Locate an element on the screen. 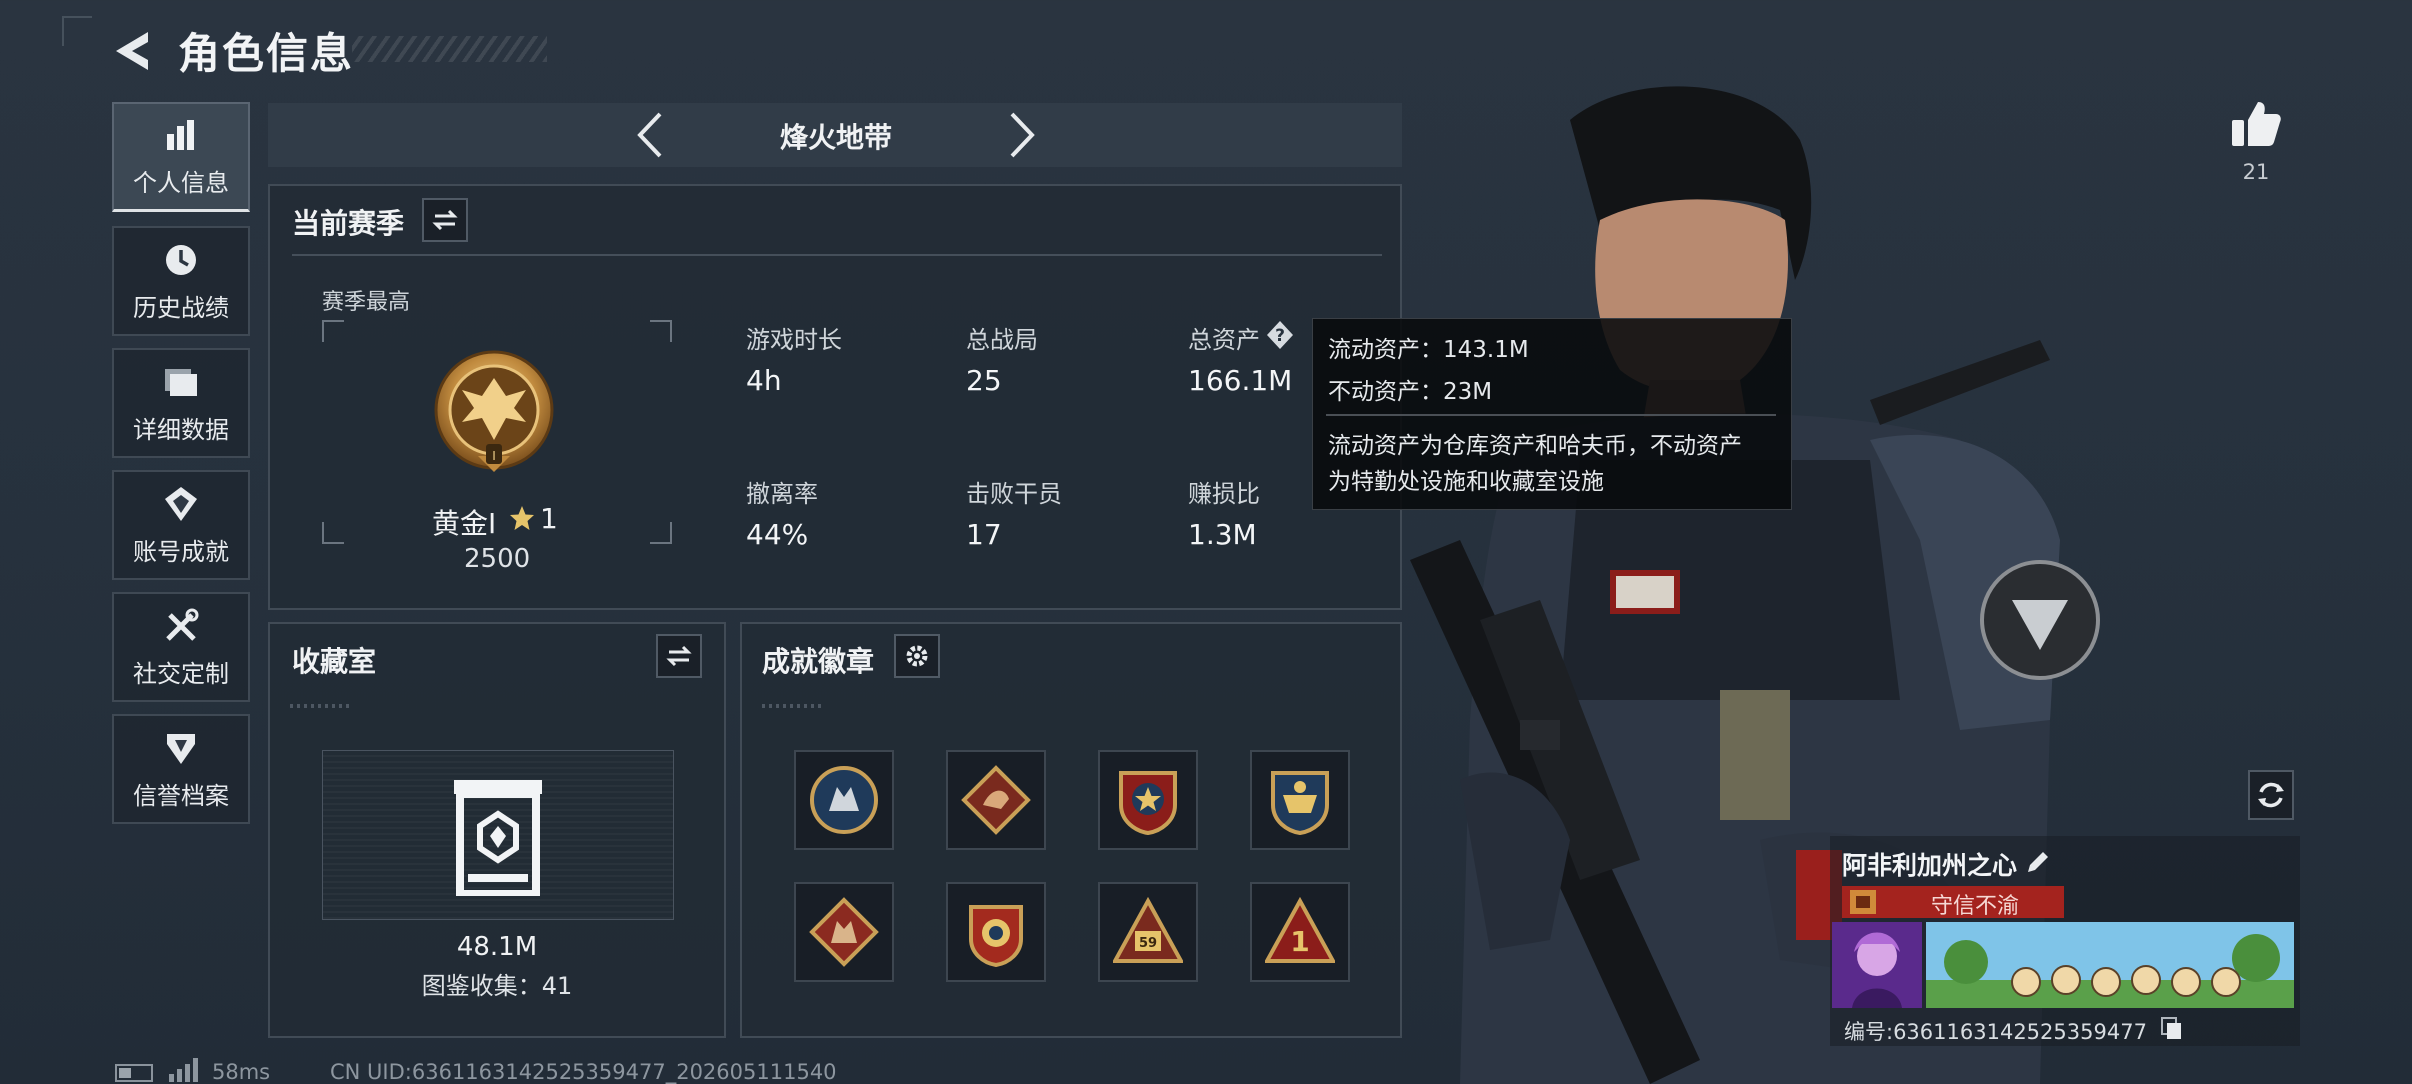 This screenshot has height=1084, width=2412. triangle-59-badge-icon: 59 is located at coordinates (1148, 932).